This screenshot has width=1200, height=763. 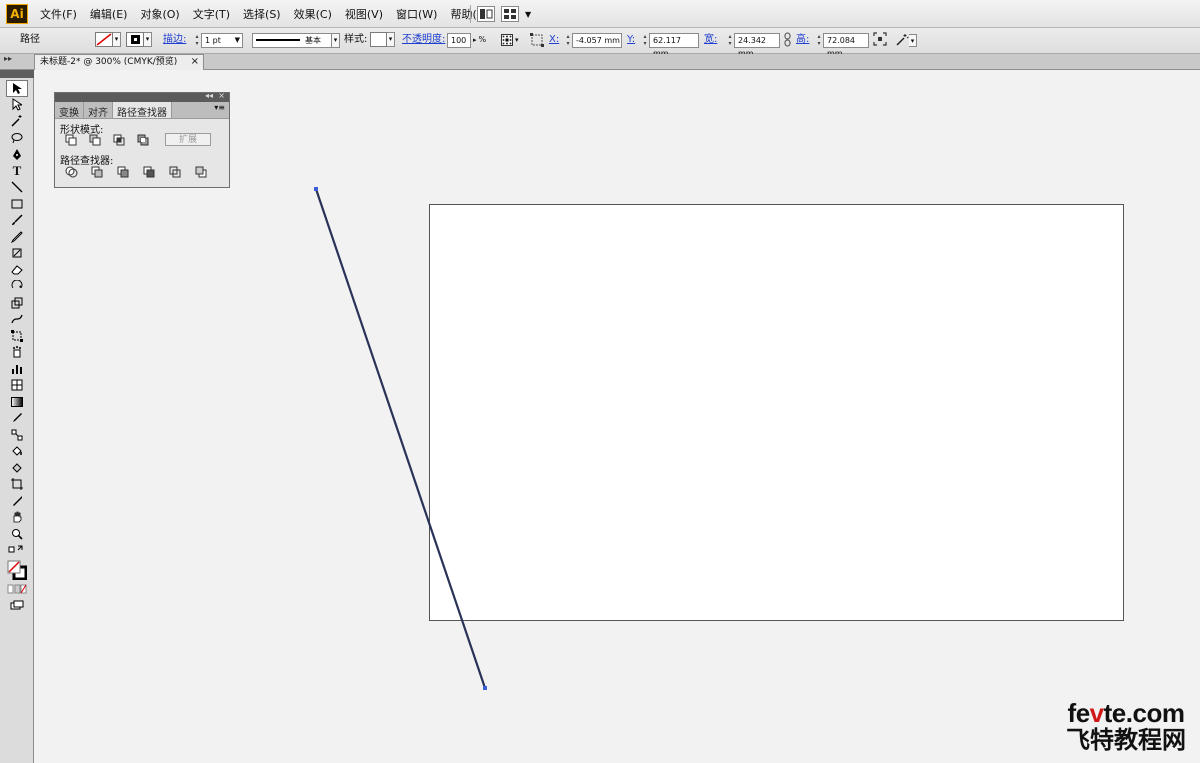 What do you see at coordinates (17, 451) in the screenshot?
I see `live-paint-bucket-tool-icon` at bounding box center [17, 451].